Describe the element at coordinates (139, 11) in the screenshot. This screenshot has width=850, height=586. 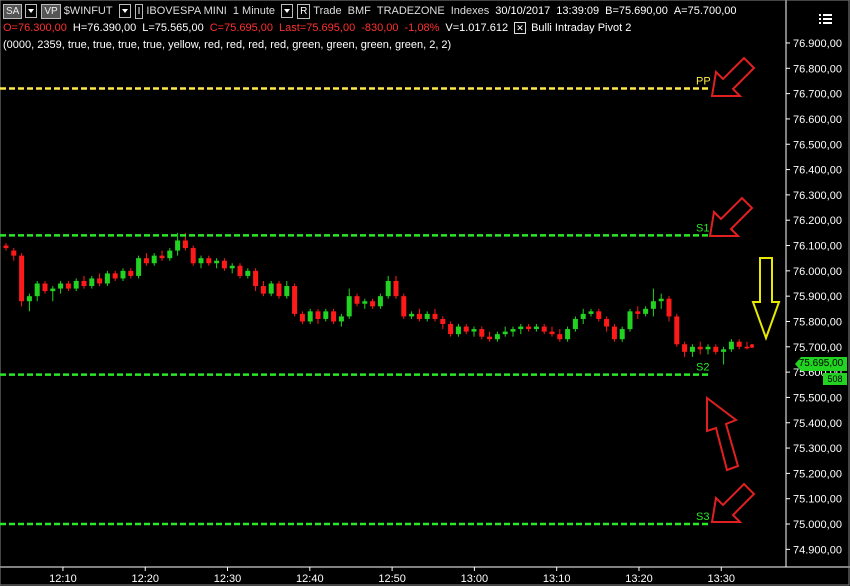
I see `interval-button: I` at that location.